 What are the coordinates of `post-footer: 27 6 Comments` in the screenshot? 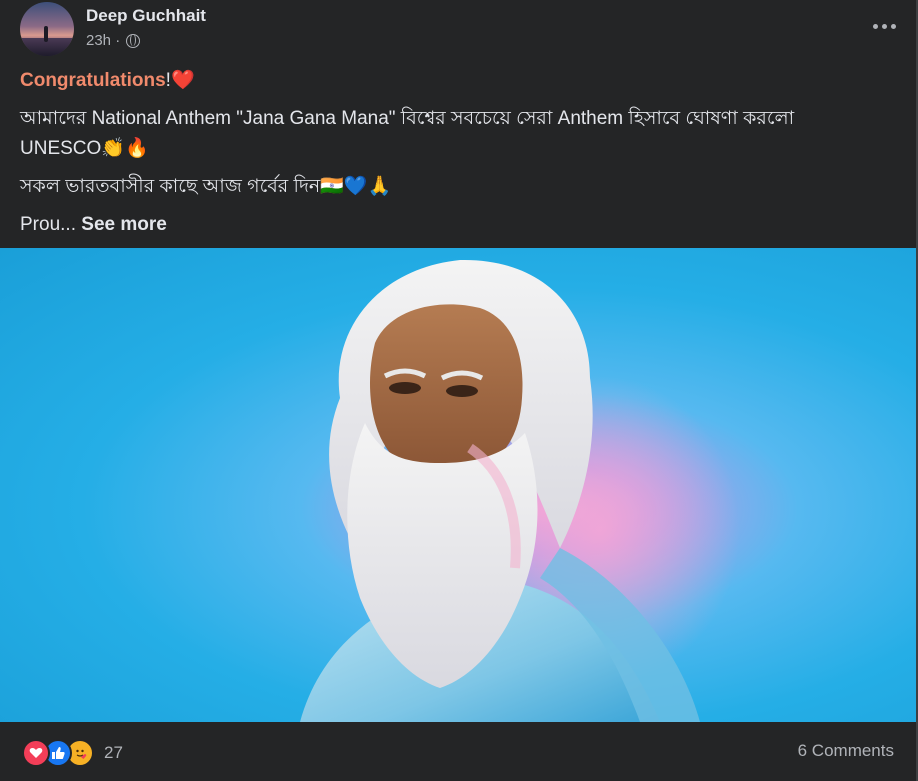 It's located at (458, 751).